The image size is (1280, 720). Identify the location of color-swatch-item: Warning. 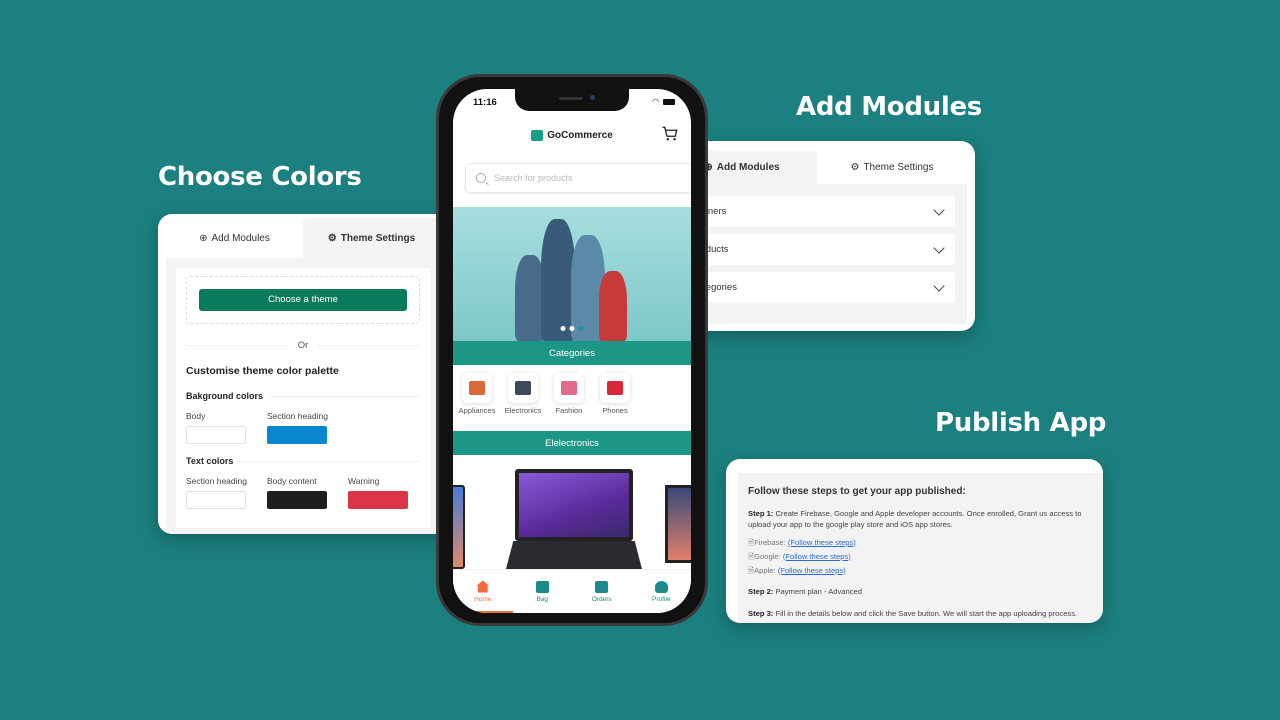
(378, 492).